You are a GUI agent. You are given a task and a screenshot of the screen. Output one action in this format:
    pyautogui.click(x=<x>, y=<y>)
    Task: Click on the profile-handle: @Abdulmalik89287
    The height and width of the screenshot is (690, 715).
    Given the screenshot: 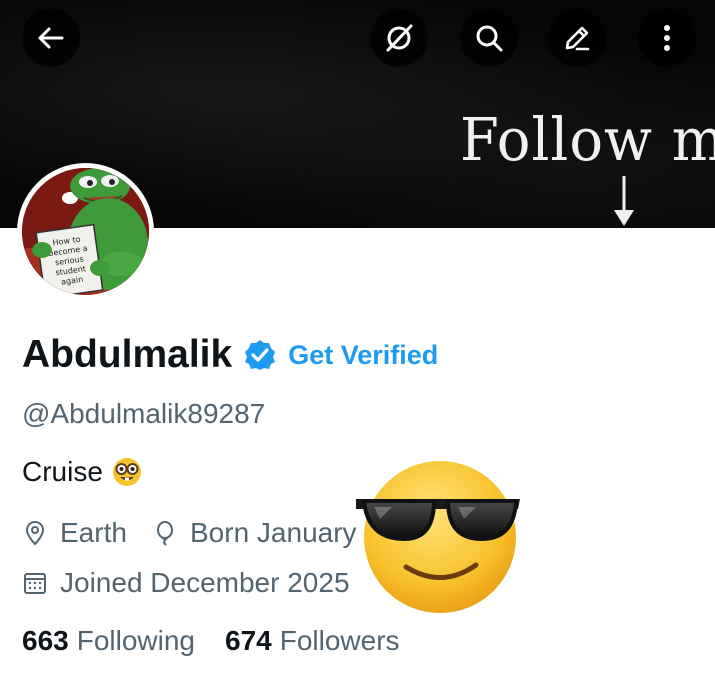 What is the action you would take?
    pyautogui.click(x=144, y=413)
    